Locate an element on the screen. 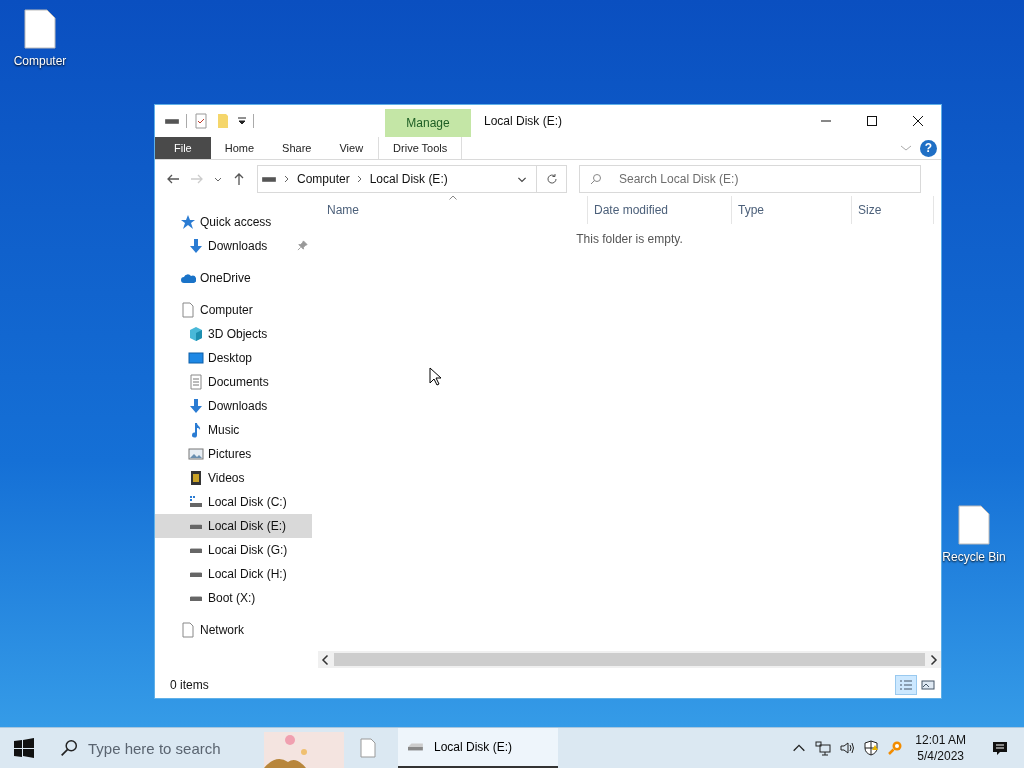  shield-icon is located at coordinates (871, 748).